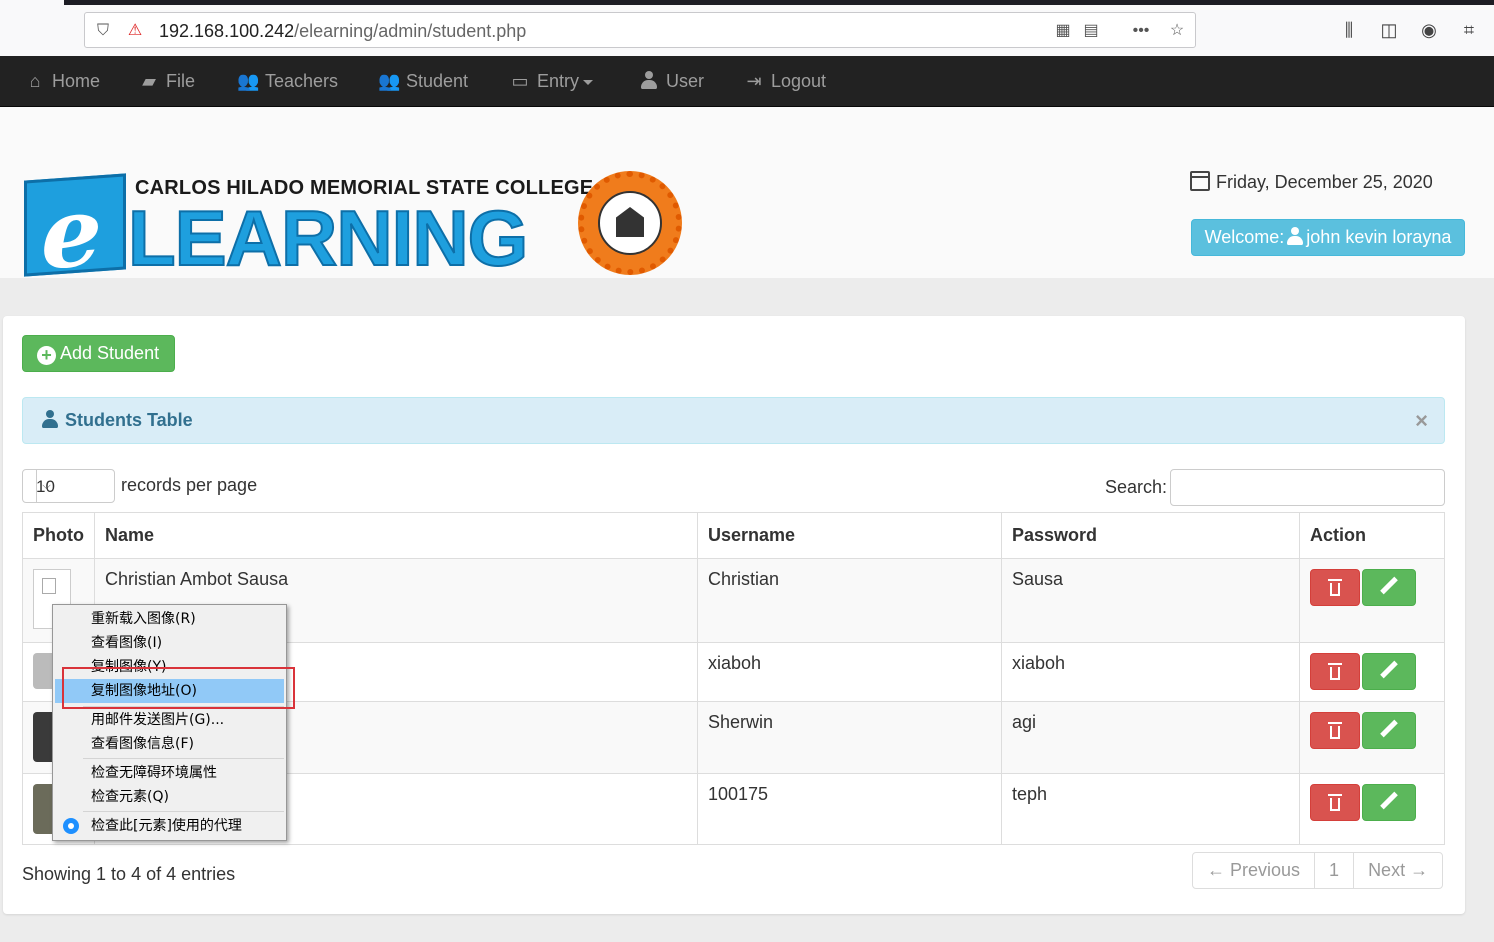  Describe the element at coordinates (129, 874) in the screenshot. I see `table-info: Showing 1 to 4 of 4 entries` at that location.